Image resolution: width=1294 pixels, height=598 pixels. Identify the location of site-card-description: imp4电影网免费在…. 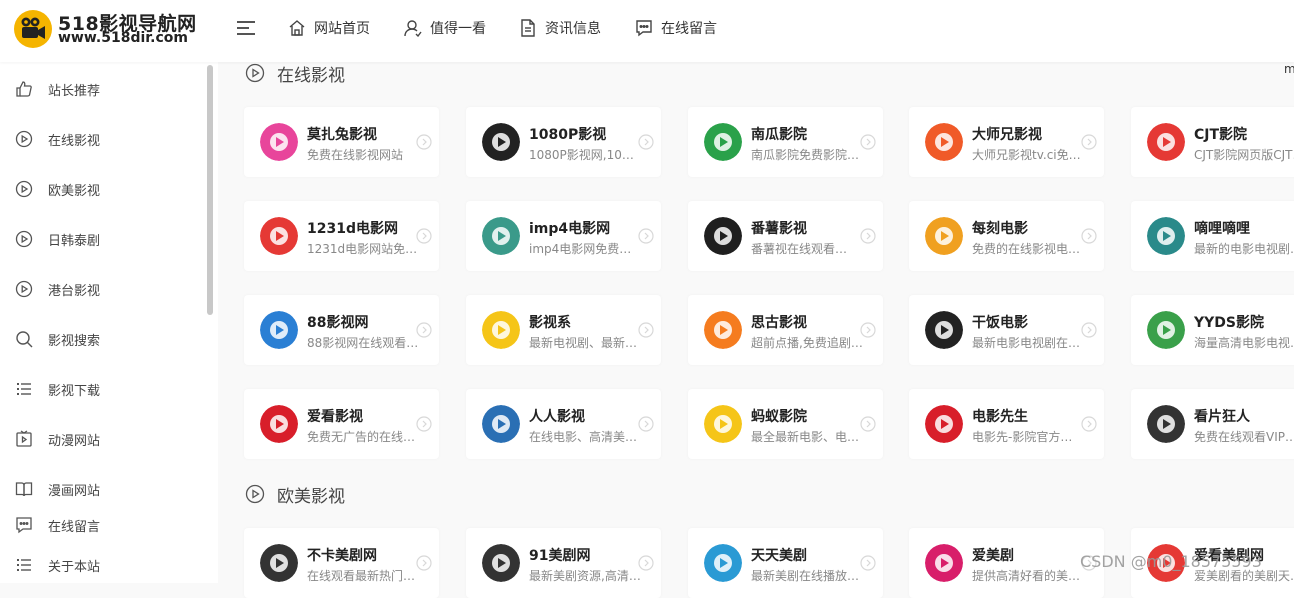
(585, 249).